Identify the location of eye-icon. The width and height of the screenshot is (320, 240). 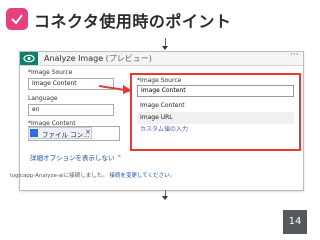
(29, 58).